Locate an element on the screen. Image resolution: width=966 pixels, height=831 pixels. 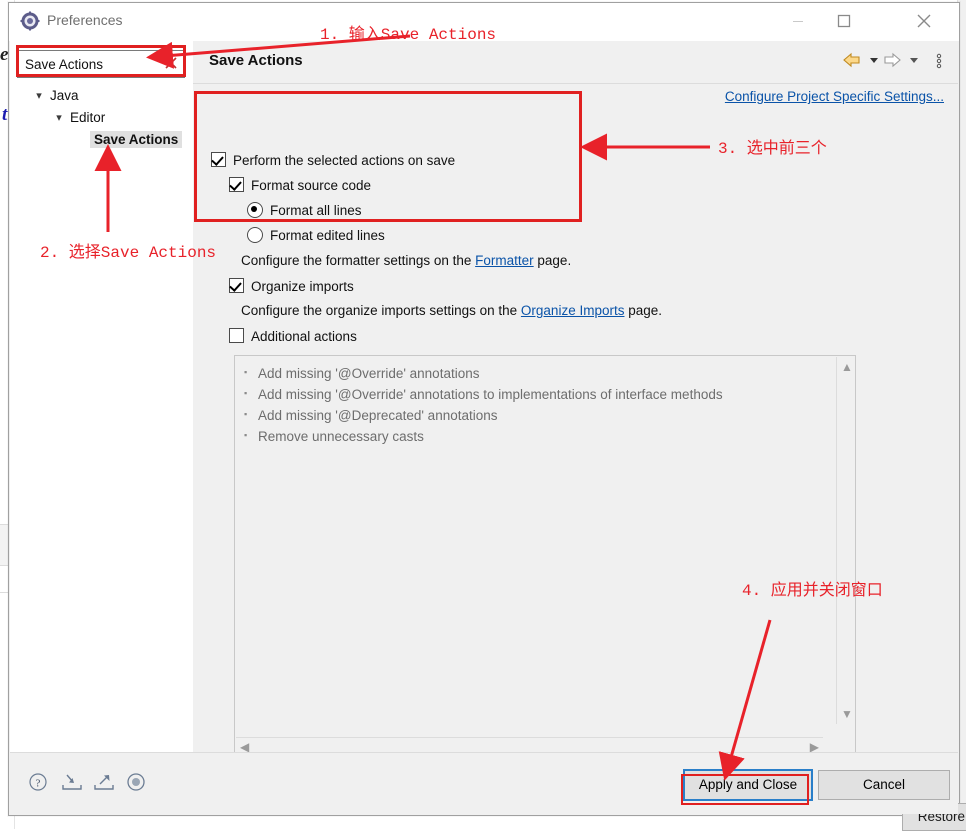
checkbox-label: Organize imports is located at coordinates (302, 286).